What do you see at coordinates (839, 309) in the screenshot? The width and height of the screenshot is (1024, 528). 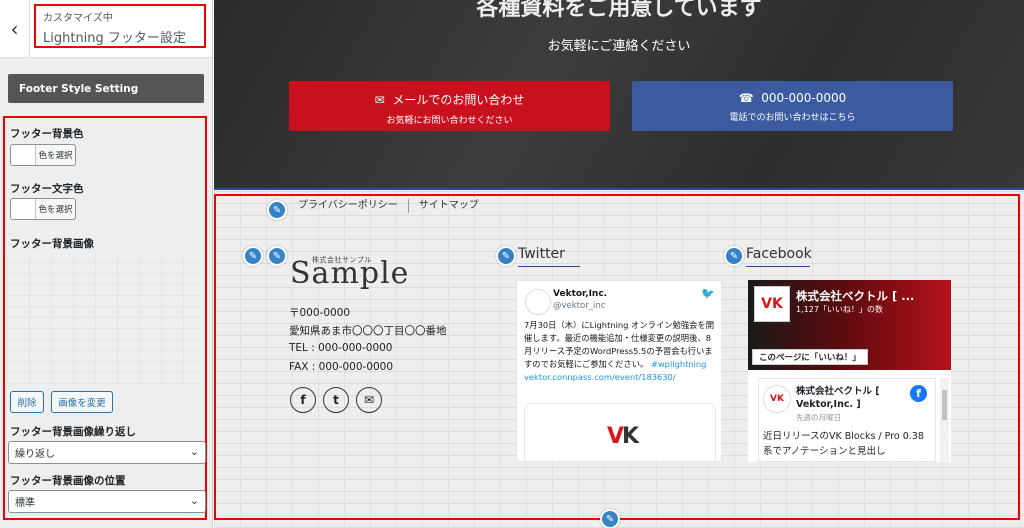 I see `facebook-likes-count: 1,127「いいね！」の数` at bounding box center [839, 309].